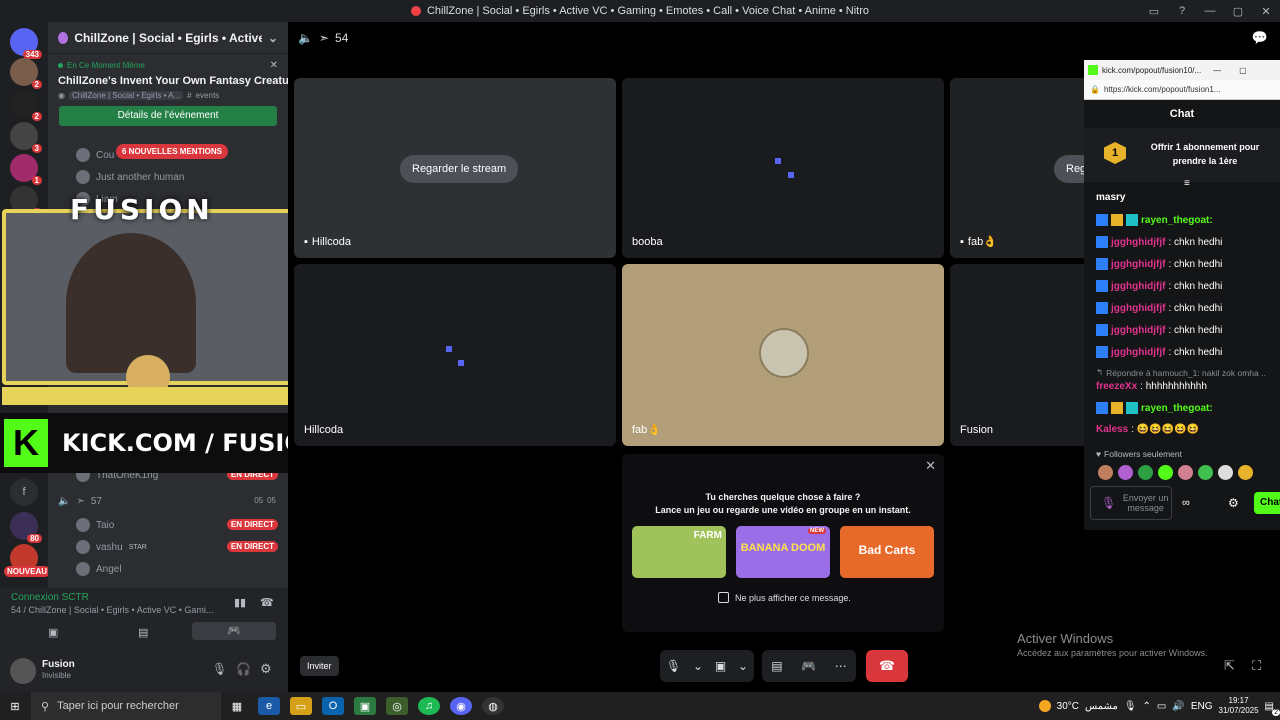  What do you see at coordinates (679, 552) in the screenshot?
I see `game-card-farm: FARM` at bounding box center [679, 552].